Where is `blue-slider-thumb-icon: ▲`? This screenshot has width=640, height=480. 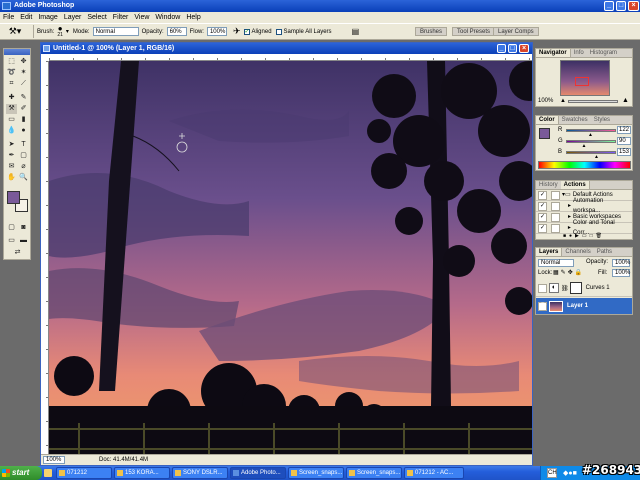
blue-slider-thumb-icon: ▲ is located at coordinates (596, 157).